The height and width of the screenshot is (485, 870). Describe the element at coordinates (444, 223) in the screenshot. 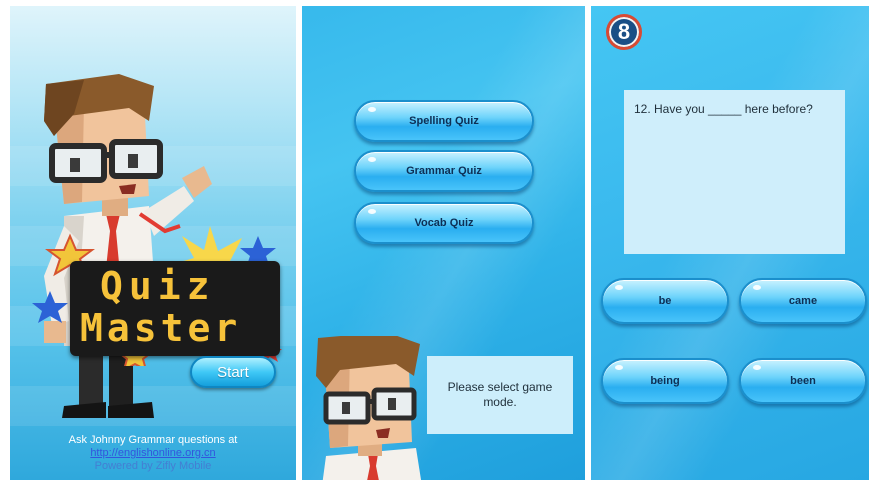

I see `vocab-quiz-button: Vocab Quiz` at that location.